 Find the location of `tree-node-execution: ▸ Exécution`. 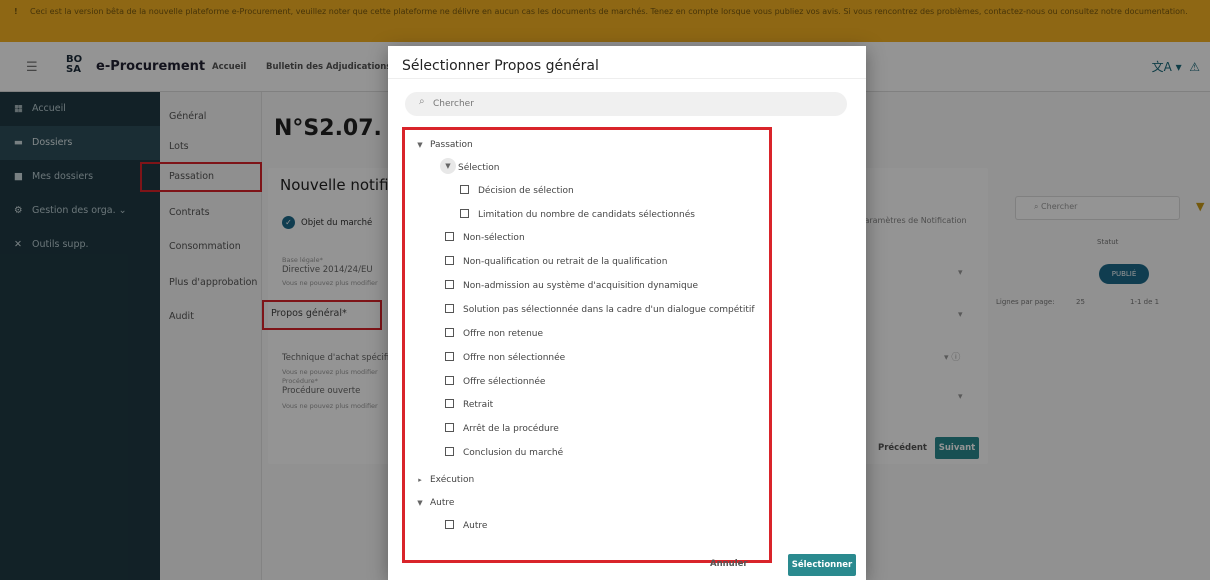

tree-node-execution: ▸ Exécution is located at coordinates (446, 480).